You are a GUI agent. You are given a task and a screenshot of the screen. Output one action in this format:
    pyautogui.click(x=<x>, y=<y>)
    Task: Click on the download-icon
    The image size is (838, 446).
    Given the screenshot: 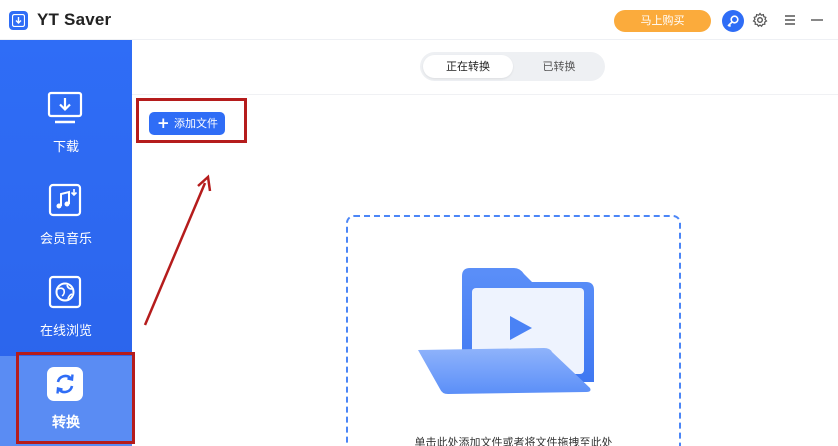 What is the action you would take?
    pyautogui.click(x=65, y=107)
    